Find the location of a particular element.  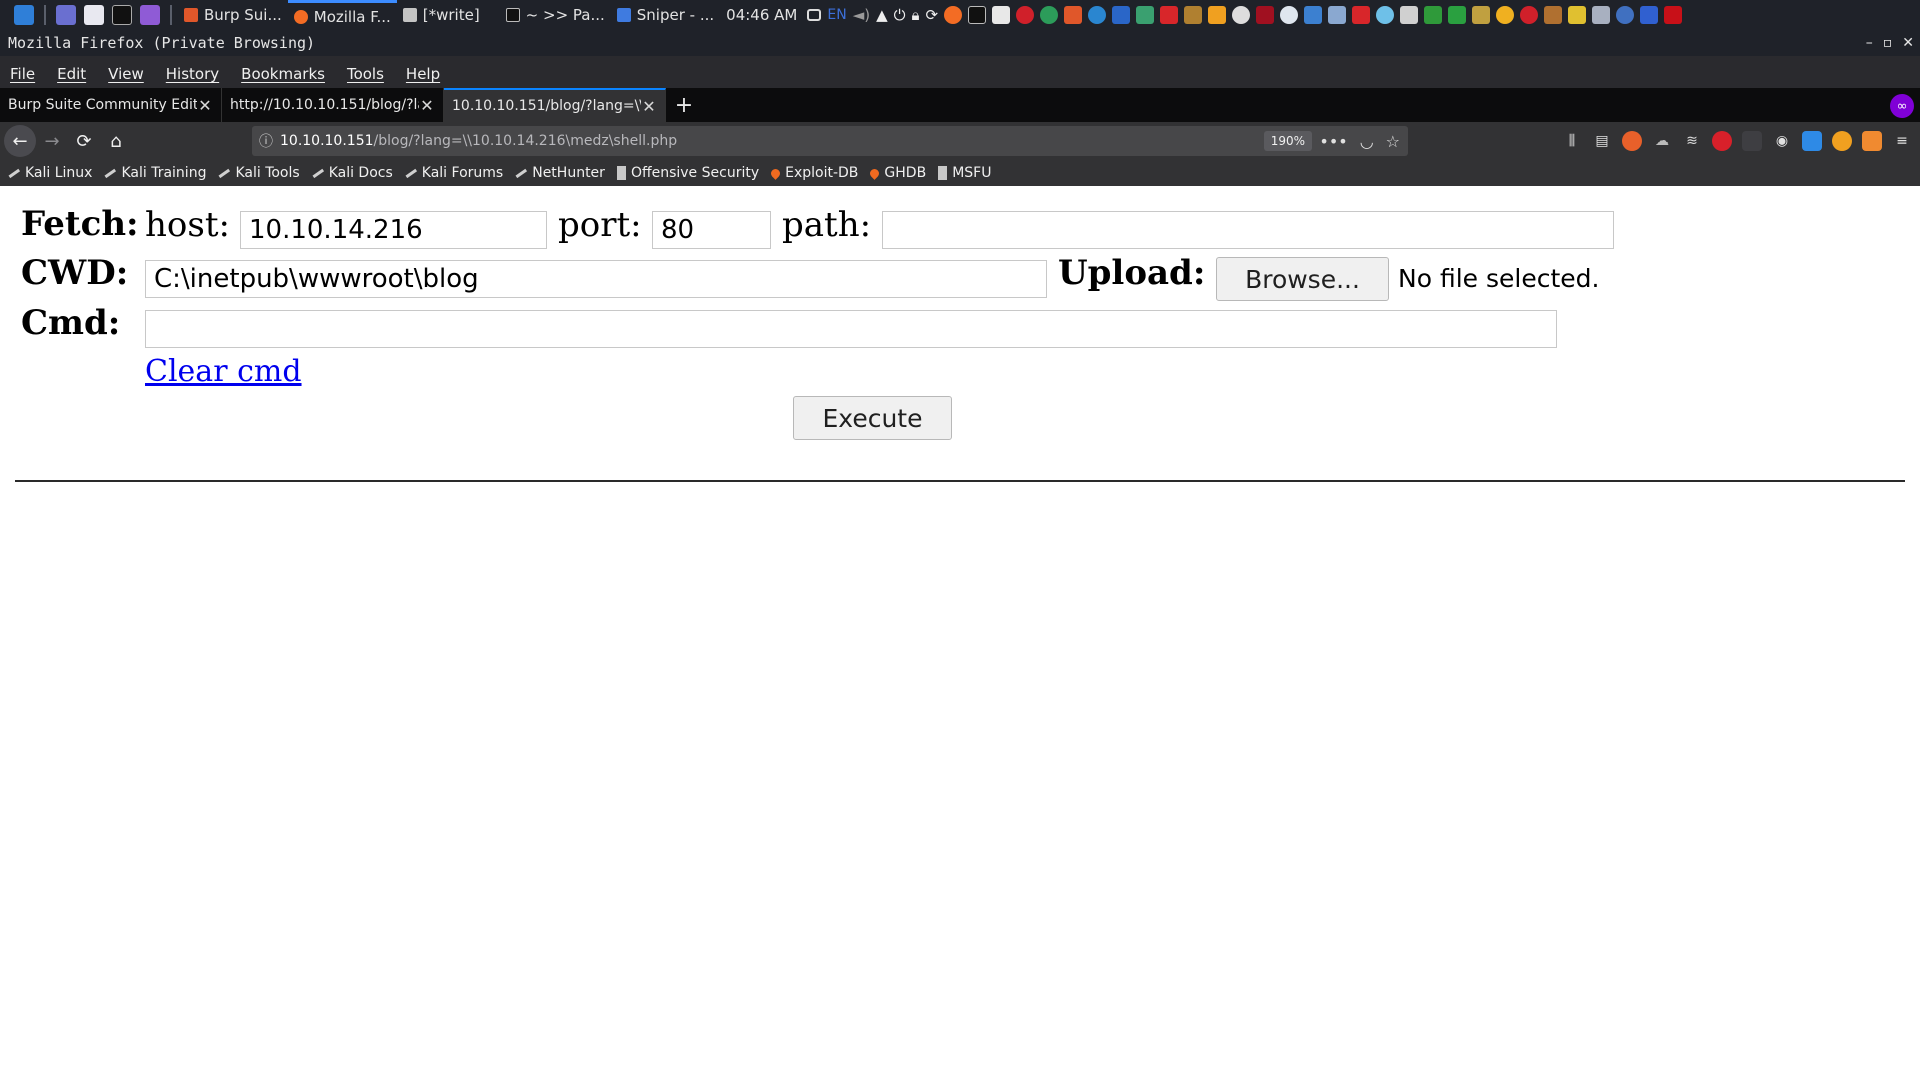

faraday-icon is located at coordinates (1169, 15).